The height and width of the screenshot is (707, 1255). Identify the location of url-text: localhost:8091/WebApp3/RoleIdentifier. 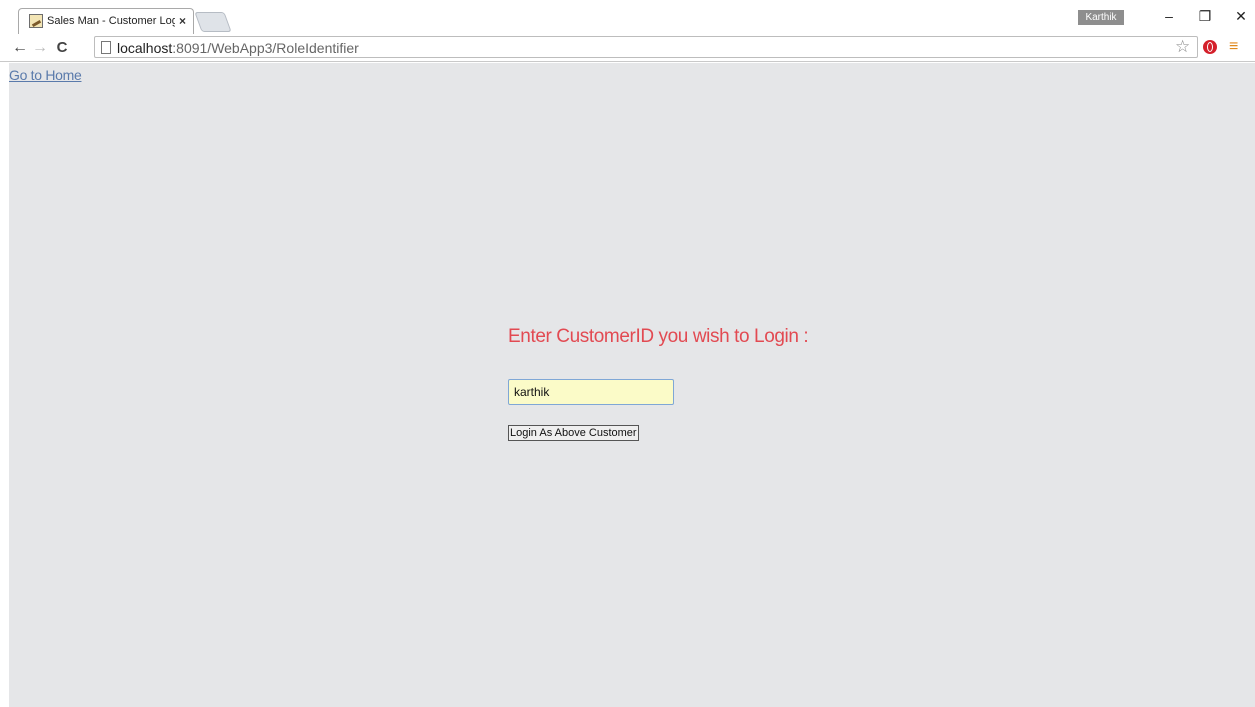
(238, 48).